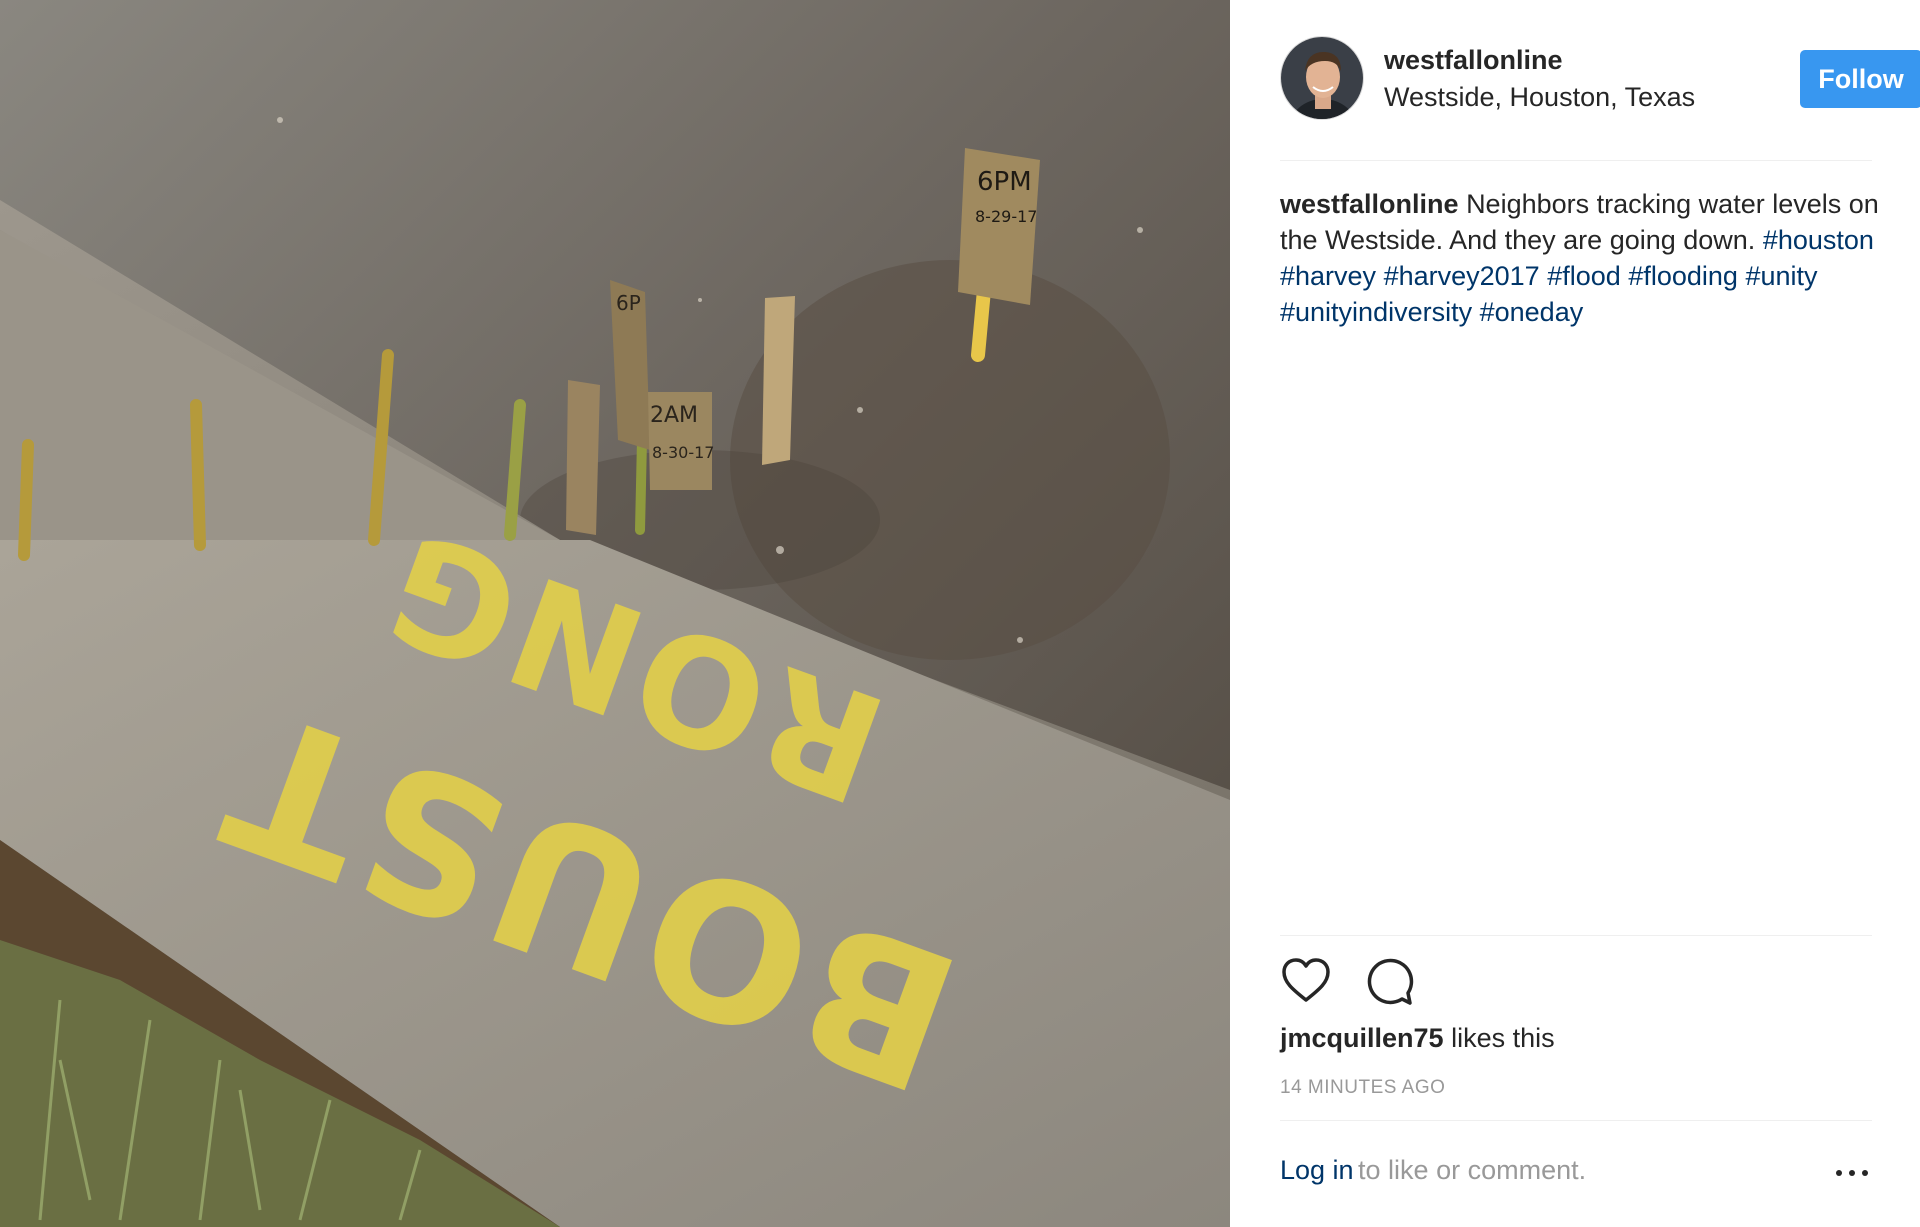  I want to click on header-divider, so click(1576, 160).